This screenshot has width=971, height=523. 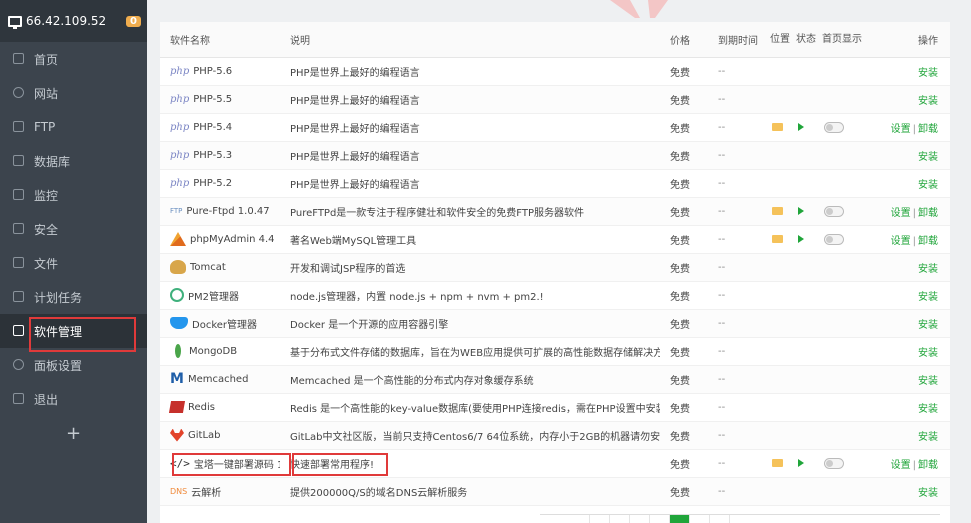 I want to click on highlight-box-software-menu, so click(x=82, y=334).